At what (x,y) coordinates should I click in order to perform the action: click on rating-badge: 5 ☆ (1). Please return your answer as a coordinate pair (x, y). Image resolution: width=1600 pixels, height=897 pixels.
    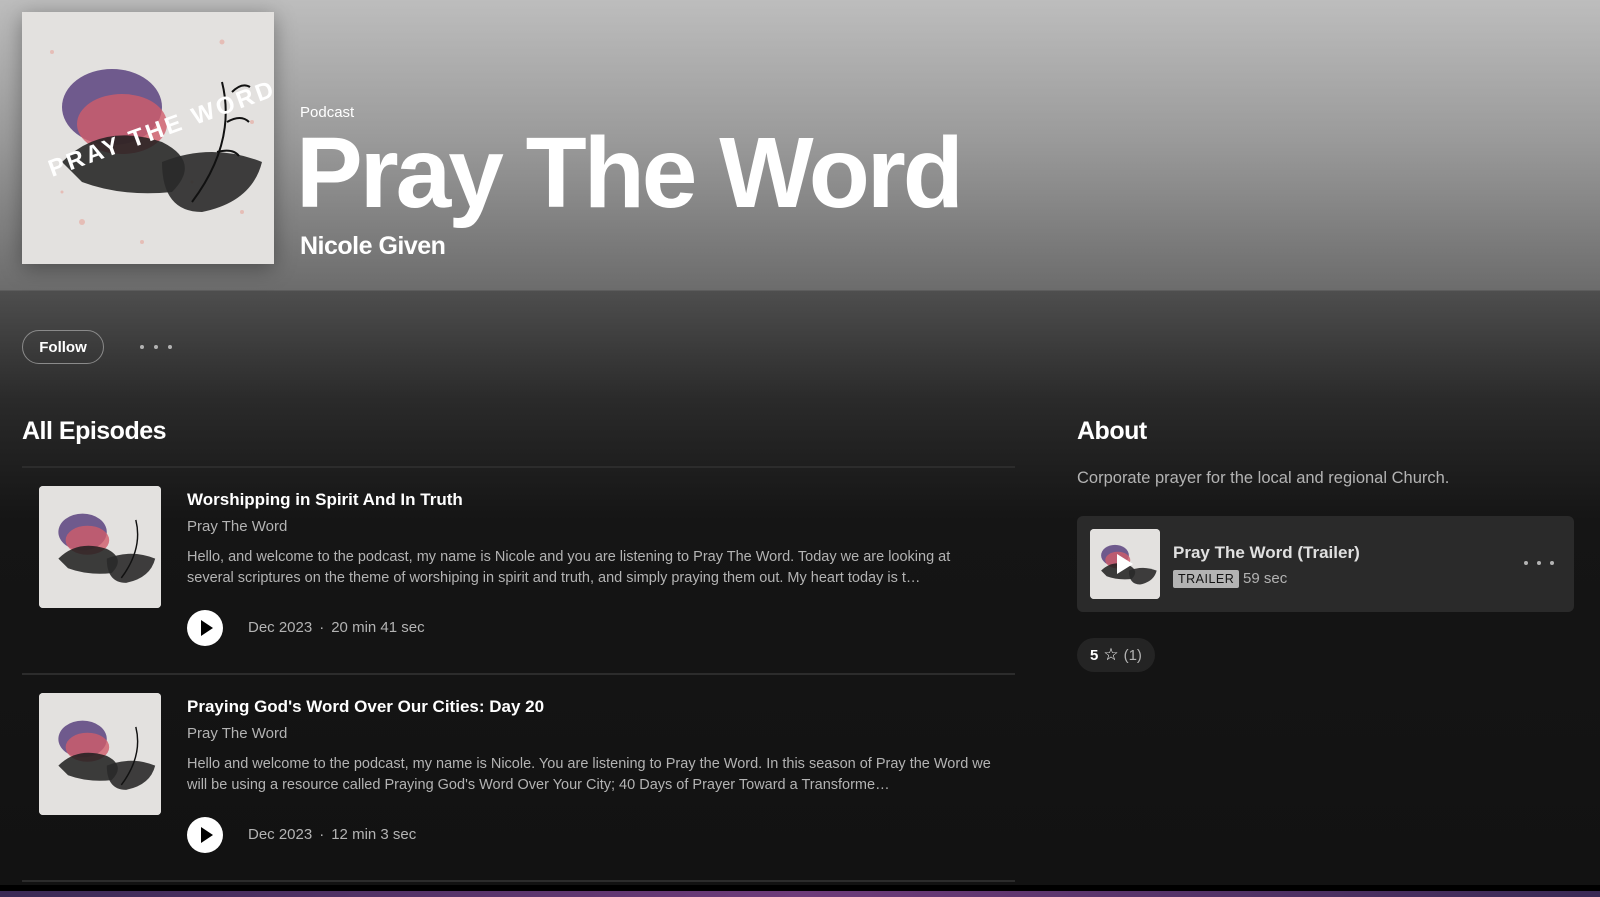
    Looking at the image, I should click on (1116, 655).